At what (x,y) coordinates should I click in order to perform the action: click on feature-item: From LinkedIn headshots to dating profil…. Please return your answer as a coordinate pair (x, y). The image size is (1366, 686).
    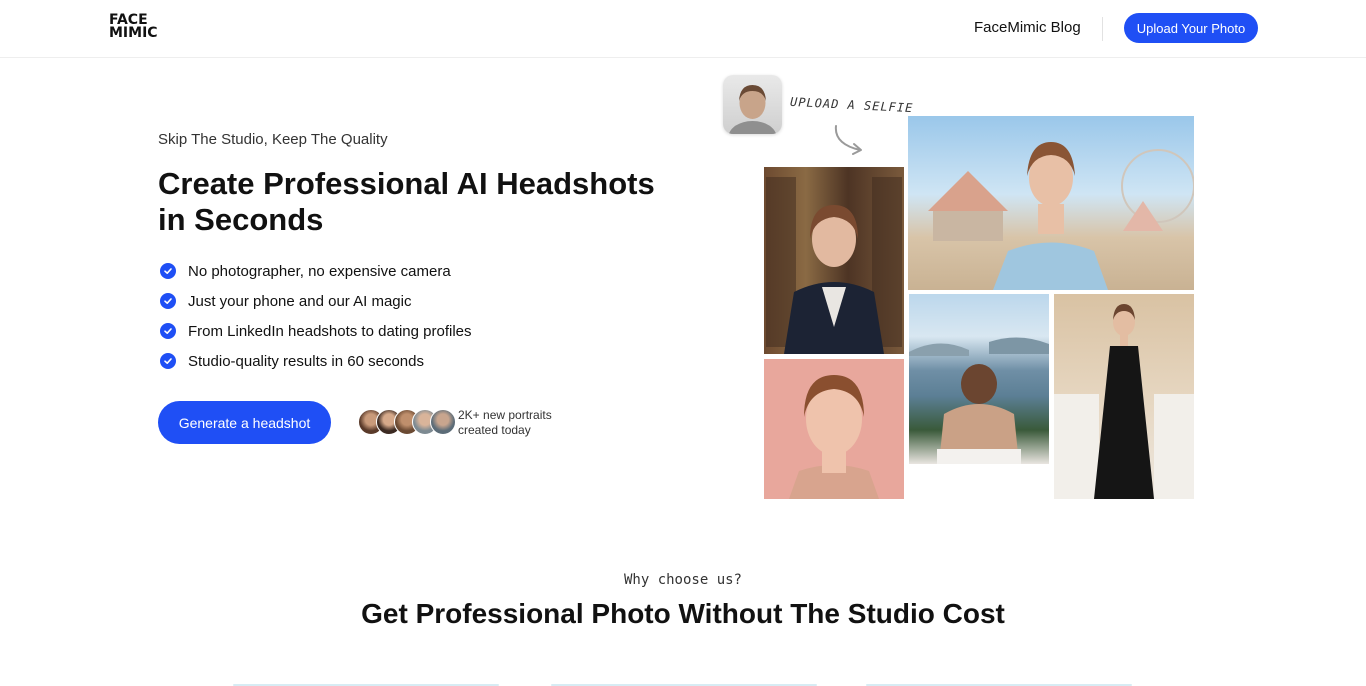
    Looking at the image, I should click on (316, 331).